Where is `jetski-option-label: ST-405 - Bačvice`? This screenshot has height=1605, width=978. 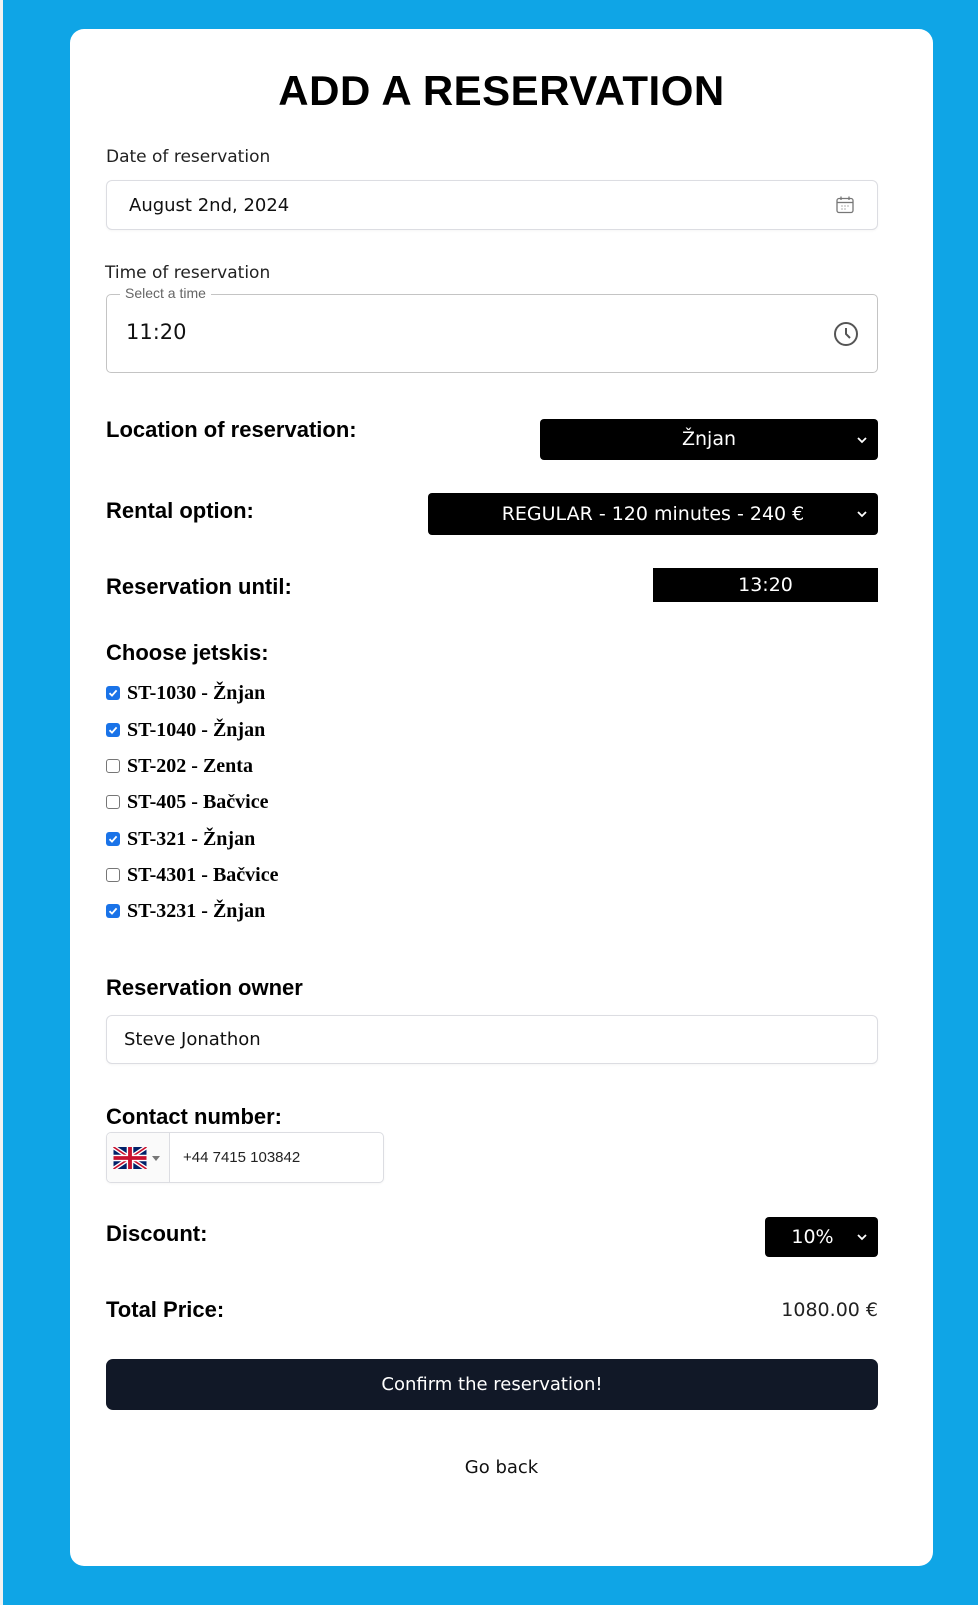
jetski-option-label: ST-405 - Bačvice is located at coordinates (198, 801).